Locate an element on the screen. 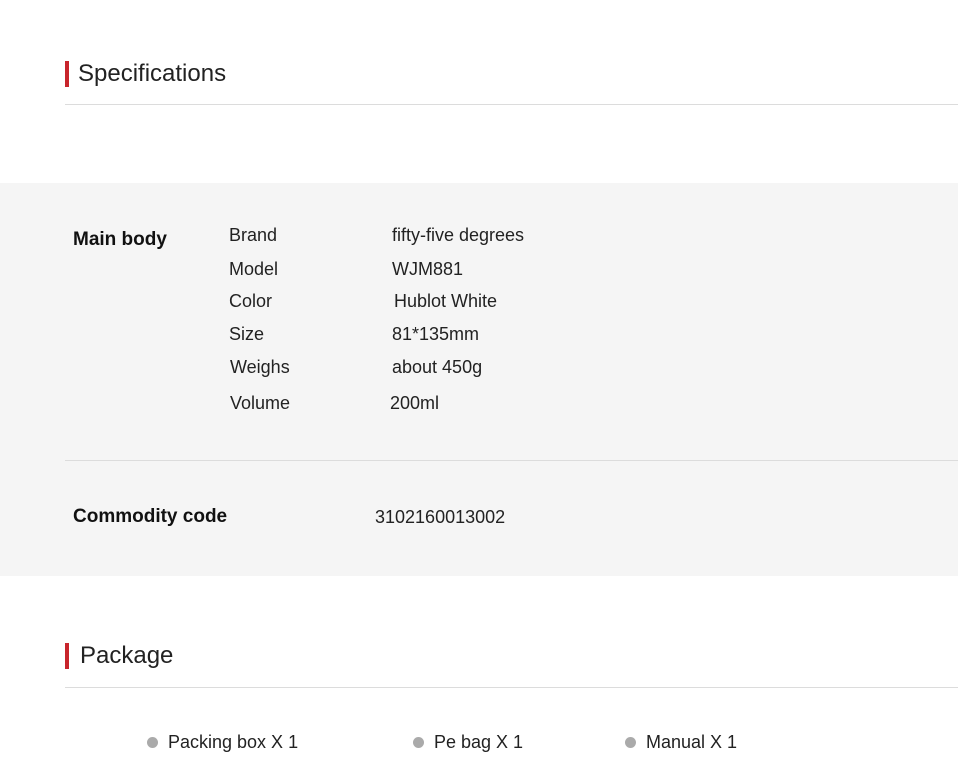  spec-name-size: Size is located at coordinates (247, 334).